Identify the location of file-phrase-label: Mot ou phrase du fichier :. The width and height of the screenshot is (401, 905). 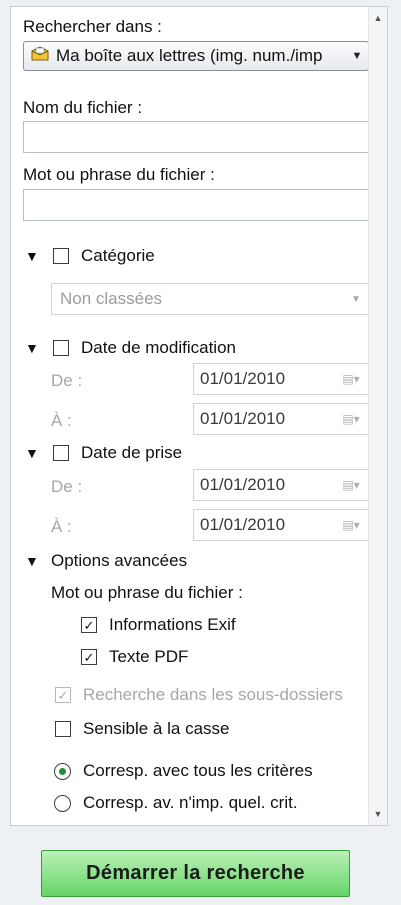
(119, 174).